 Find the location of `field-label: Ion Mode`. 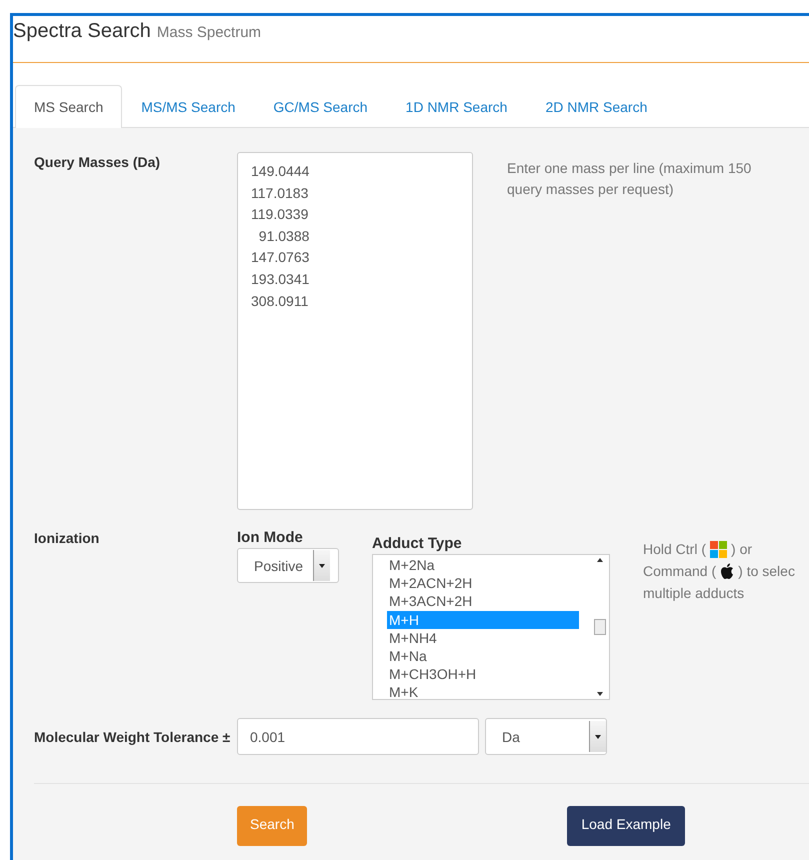

field-label: Ion Mode is located at coordinates (270, 538).